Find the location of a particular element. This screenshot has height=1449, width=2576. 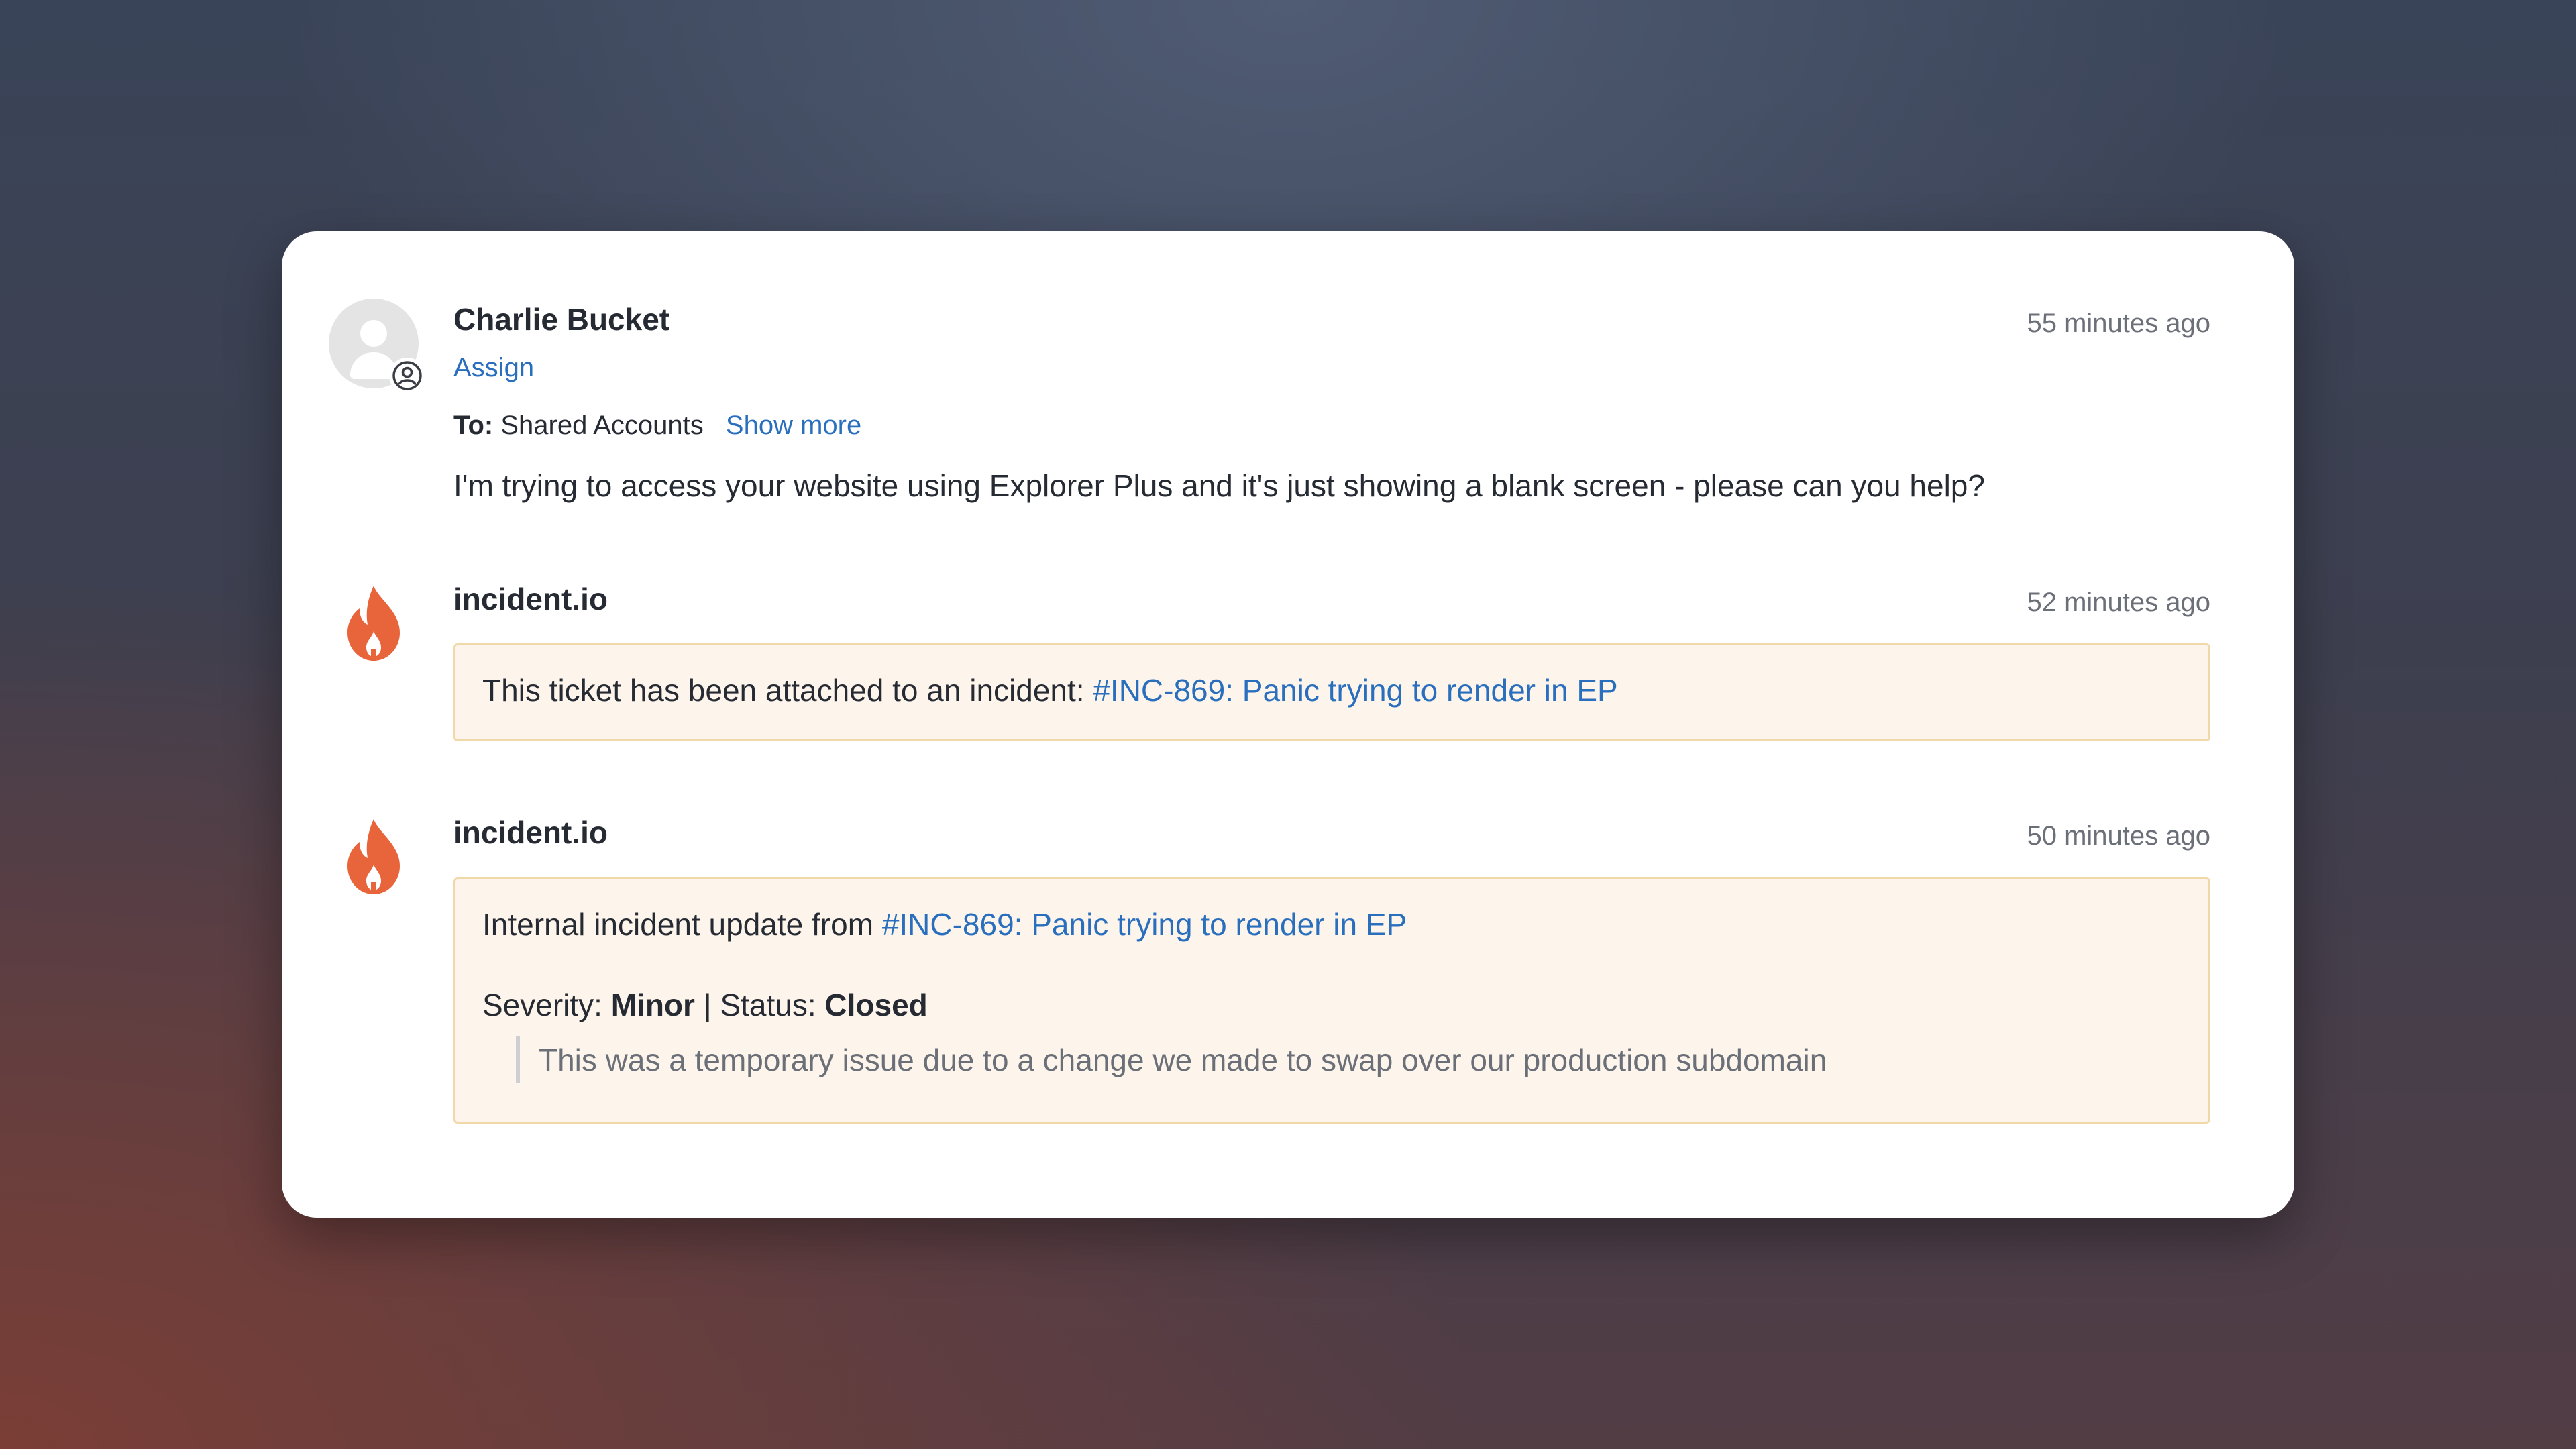

severity-value: Minor is located at coordinates (652, 1004).